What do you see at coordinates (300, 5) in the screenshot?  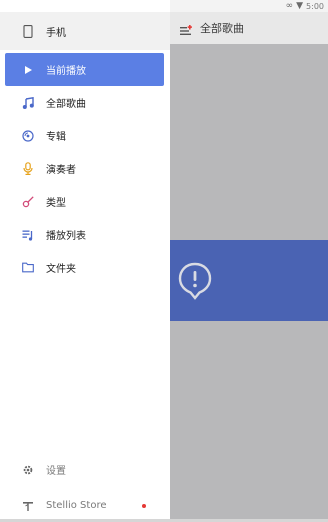 I see `wifi-icon: ▼` at bounding box center [300, 5].